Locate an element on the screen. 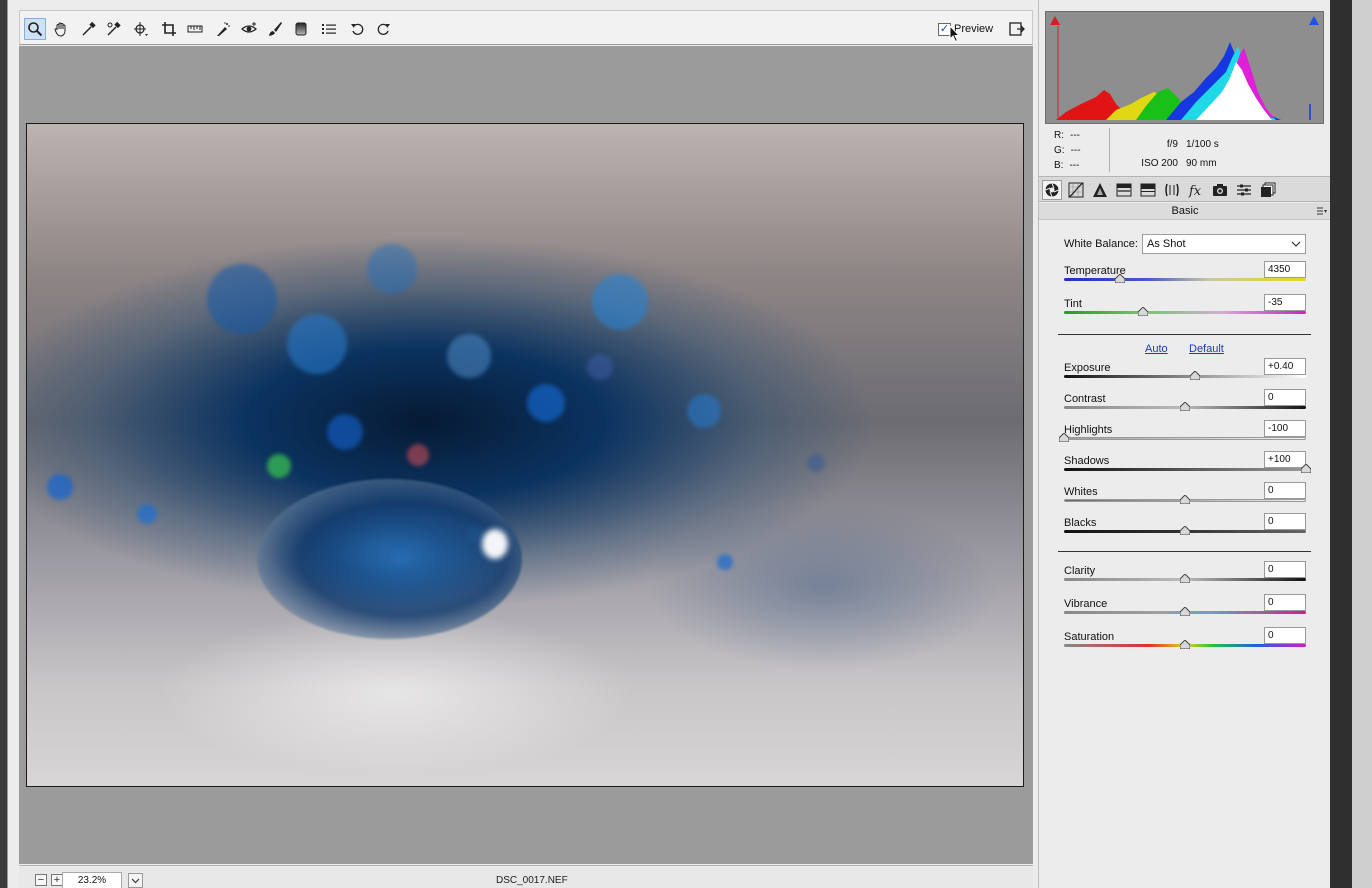  exposure-slider-row: Exposure +0.40 is located at coordinates (1185, 373).